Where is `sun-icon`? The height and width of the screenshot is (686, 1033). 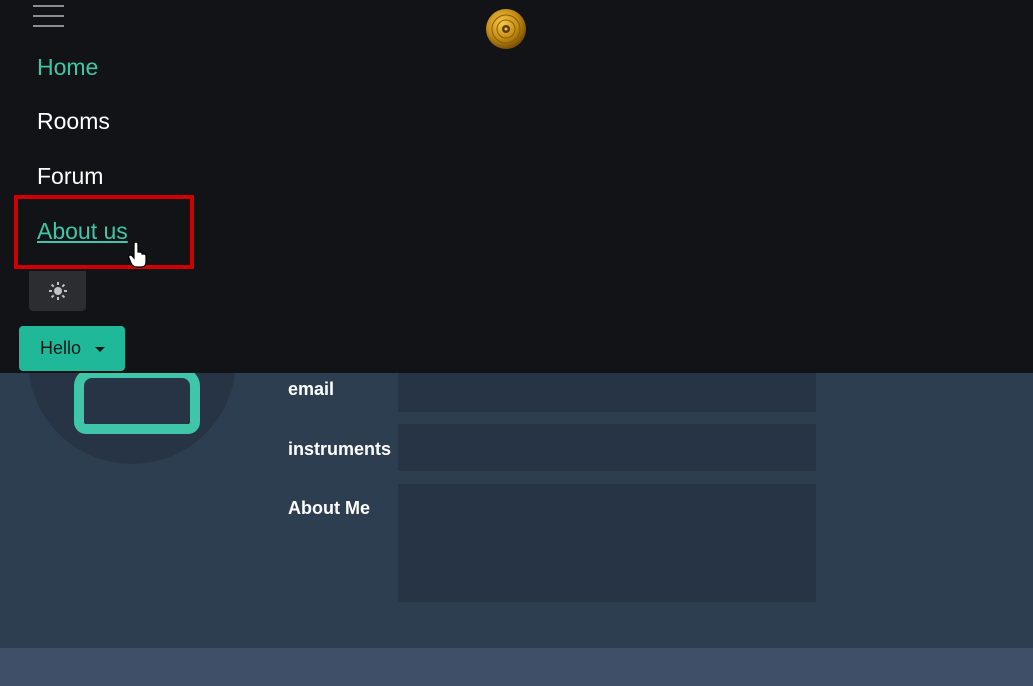
sun-icon is located at coordinates (58, 291).